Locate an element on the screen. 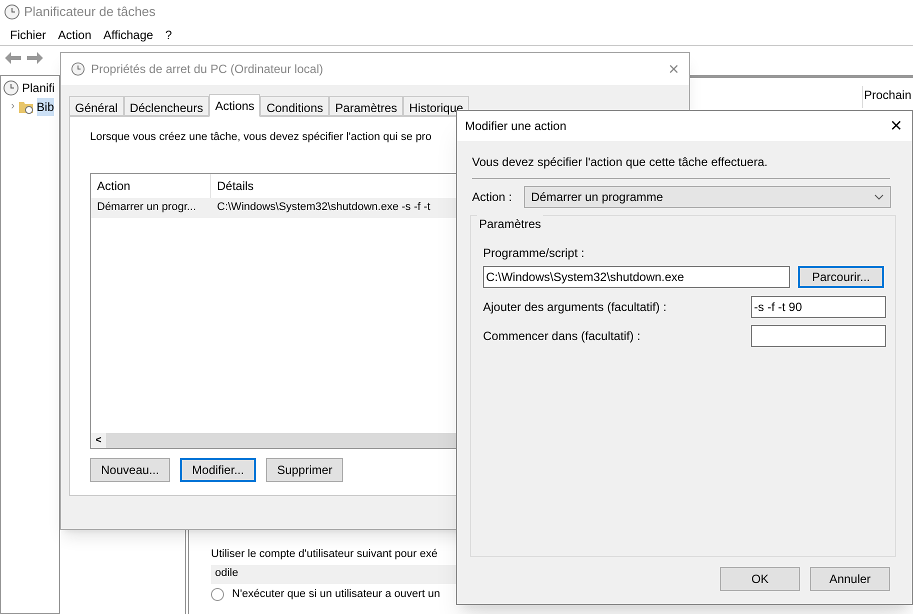 The image size is (913, 614). arguments-label: Ajouter des arguments (facultatif) : is located at coordinates (575, 307).